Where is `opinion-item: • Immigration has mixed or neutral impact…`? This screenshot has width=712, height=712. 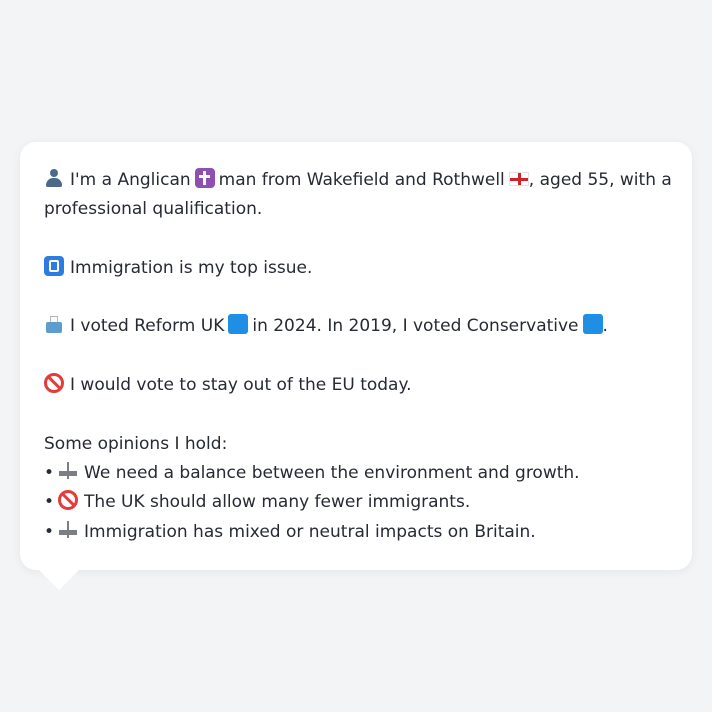
opinion-item: • Immigration has mixed or neutral impact… is located at coordinates (356, 532).